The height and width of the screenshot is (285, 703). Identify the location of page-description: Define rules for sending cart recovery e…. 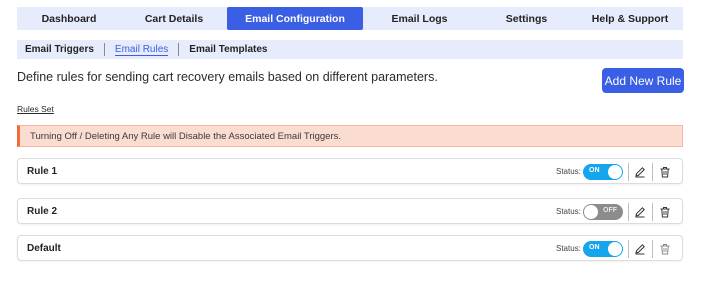
(227, 77).